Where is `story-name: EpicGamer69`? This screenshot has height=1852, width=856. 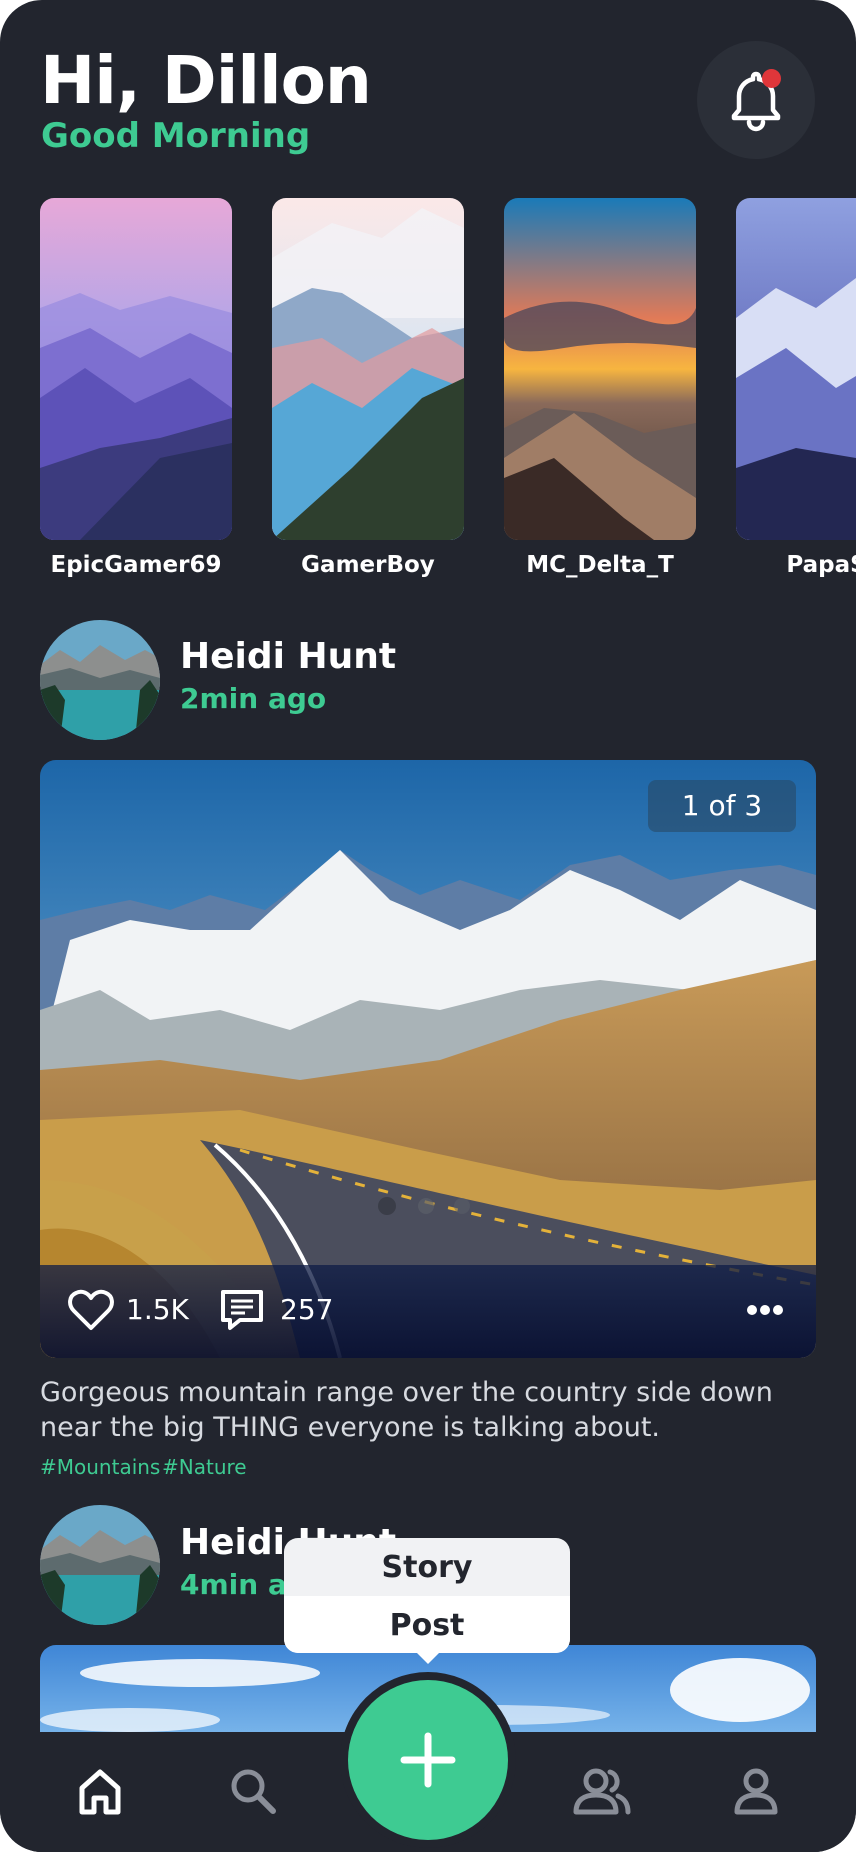
story-name: EpicGamer69 is located at coordinates (136, 565).